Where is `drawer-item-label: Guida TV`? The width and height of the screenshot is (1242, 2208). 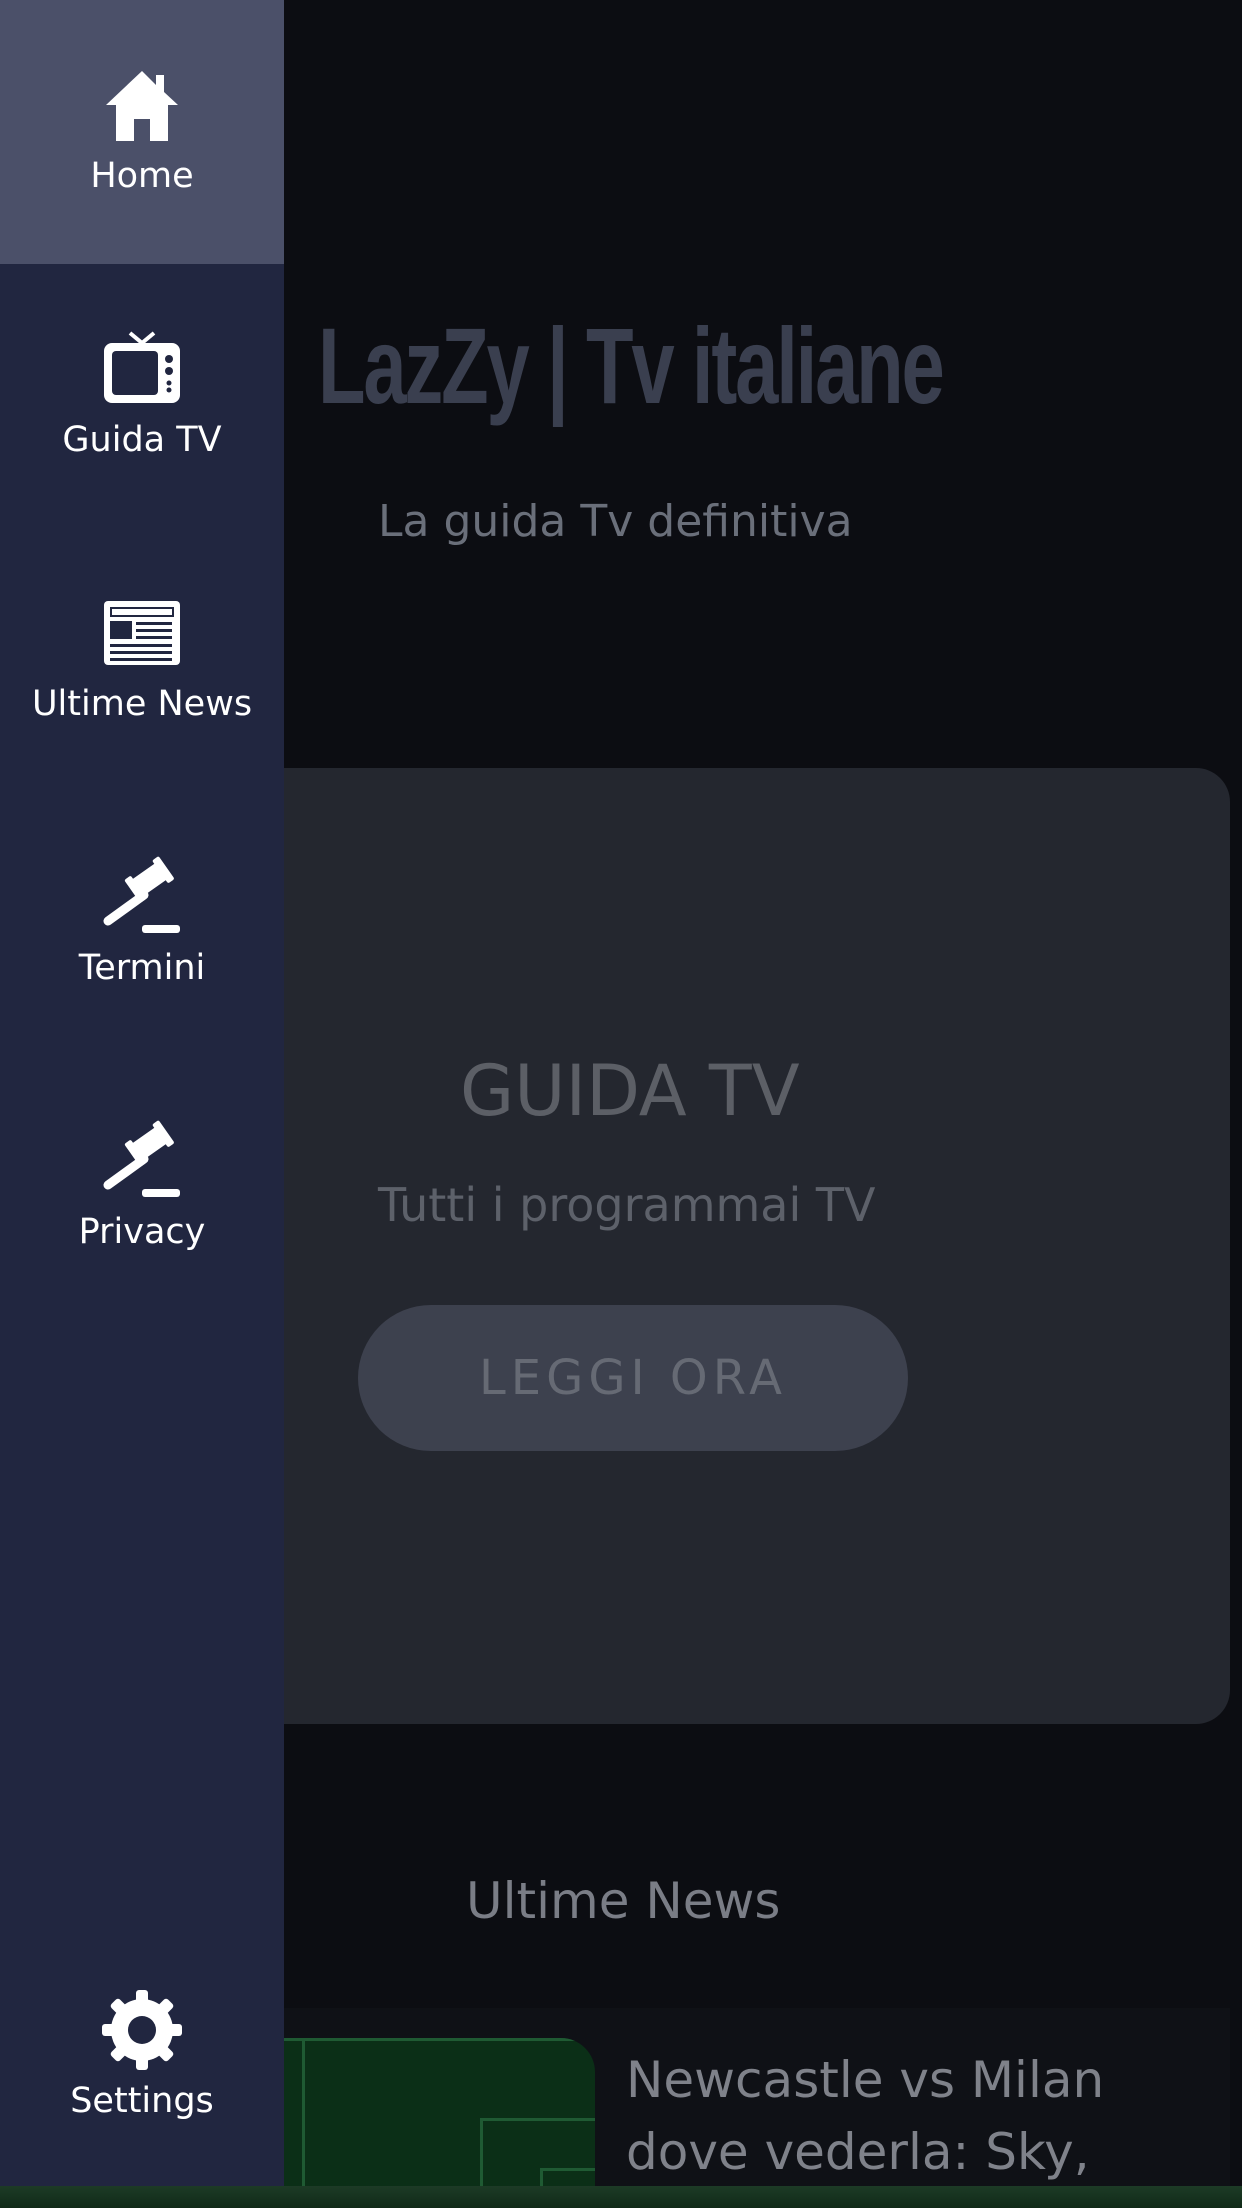
drawer-item-label: Guida TV is located at coordinates (142, 440).